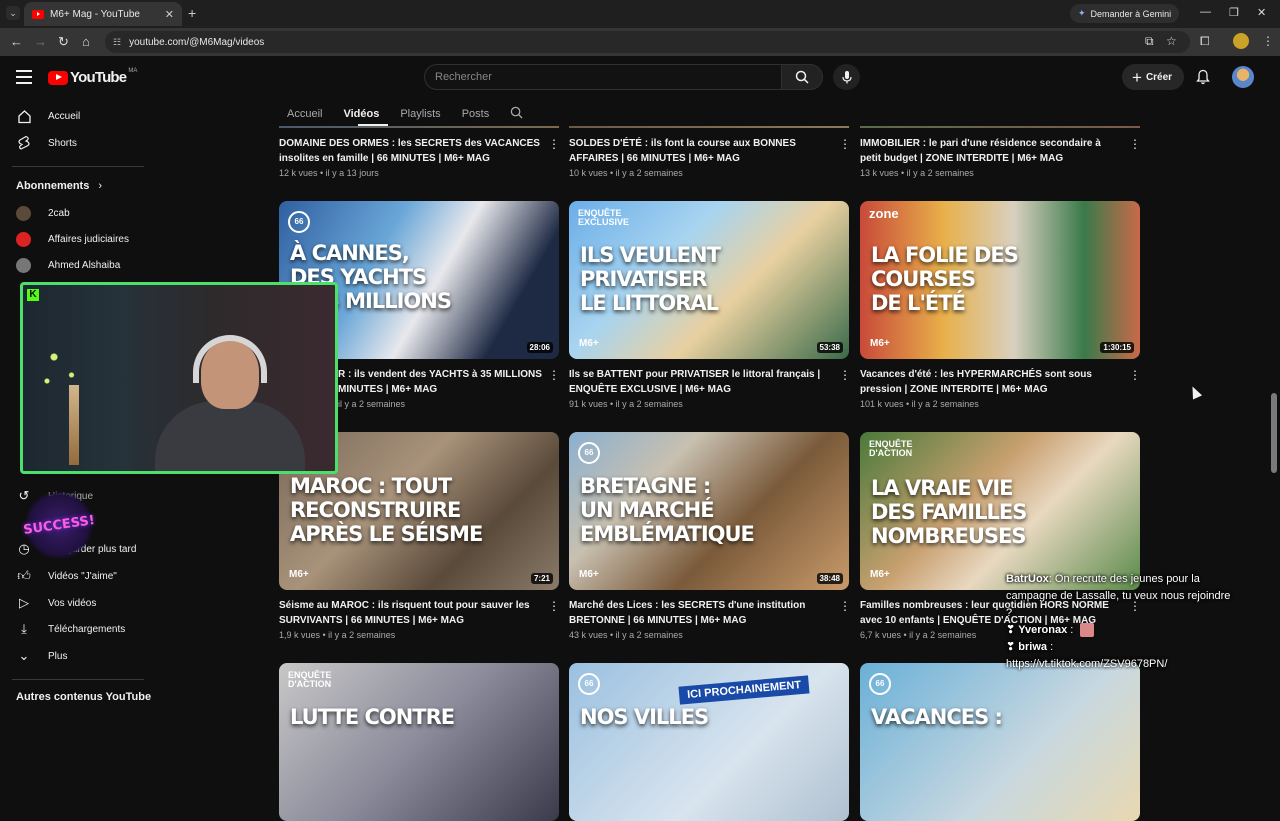  What do you see at coordinates (1027, 579) in the screenshot?
I see `chat-username: BatrUox` at bounding box center [1027, 579].